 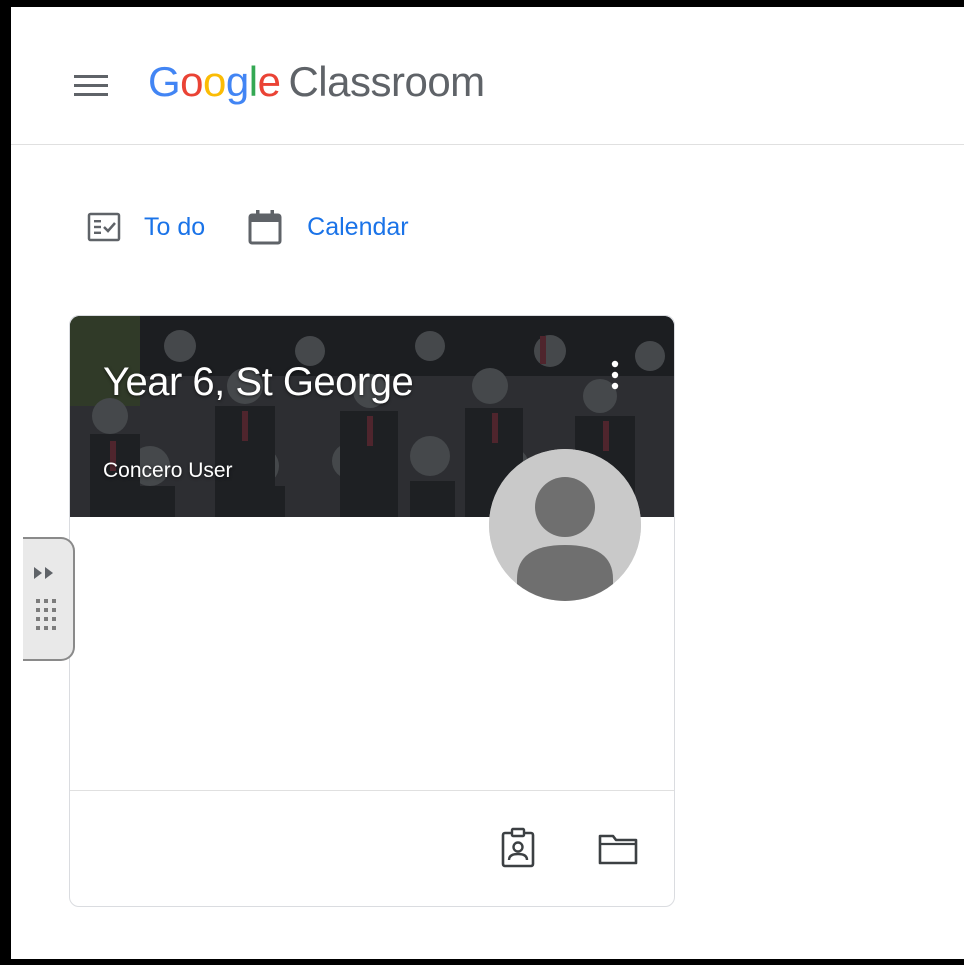 What do you see at coordinates (175, 226) in the screenshot?
I see `todo-label: To do` at bounding box center [175, 226].